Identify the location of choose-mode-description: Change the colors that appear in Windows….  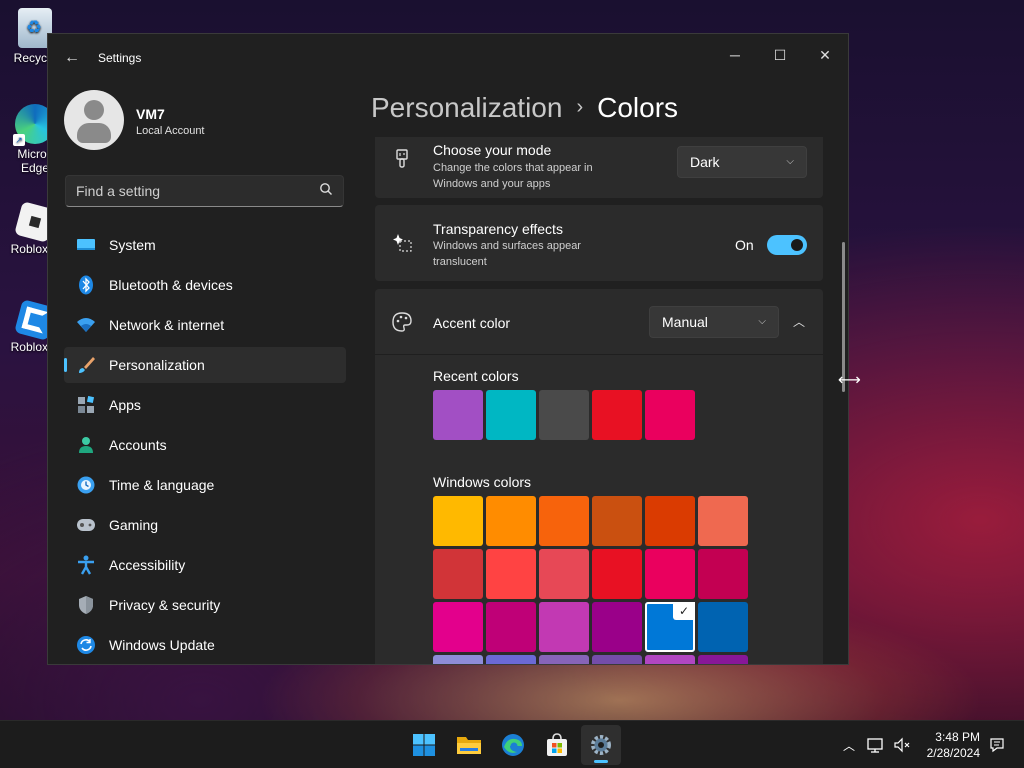
(513, 176).